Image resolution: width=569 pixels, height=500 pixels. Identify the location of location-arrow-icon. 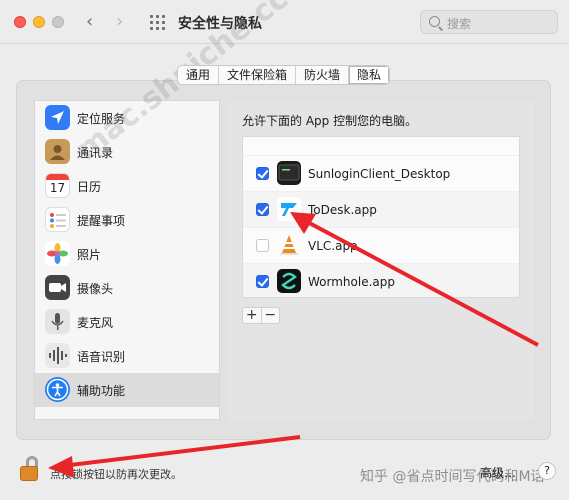
(57, 117).